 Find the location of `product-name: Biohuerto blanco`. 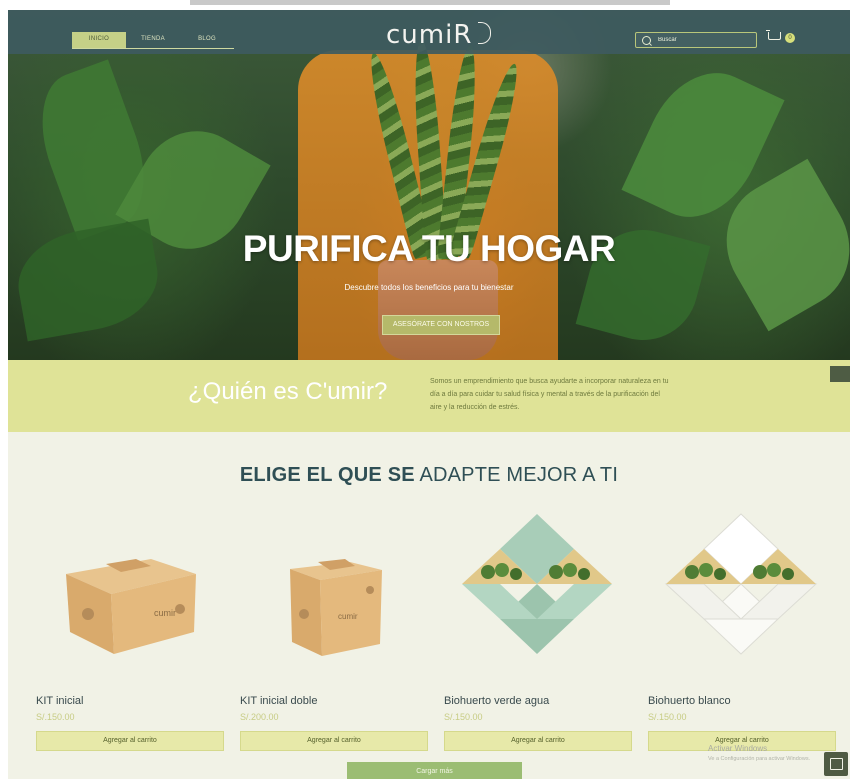

product-name: Biohuerto blanco is located at coordinates (689, 701).